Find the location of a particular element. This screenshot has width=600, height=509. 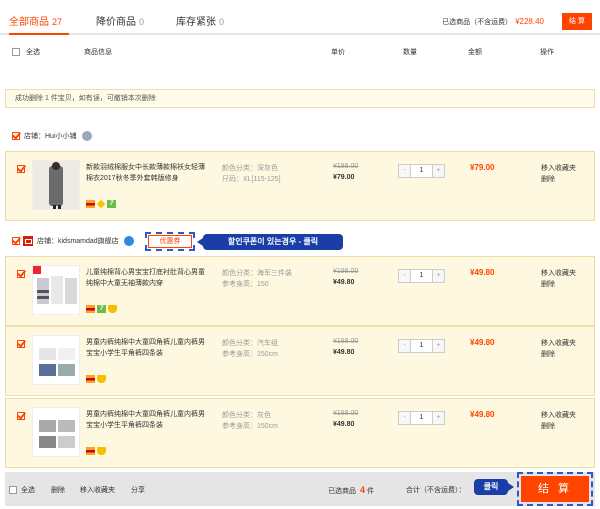

shop-header: 店铺：kidsmamdad旗舰店 is located at coordinates (73, 242).